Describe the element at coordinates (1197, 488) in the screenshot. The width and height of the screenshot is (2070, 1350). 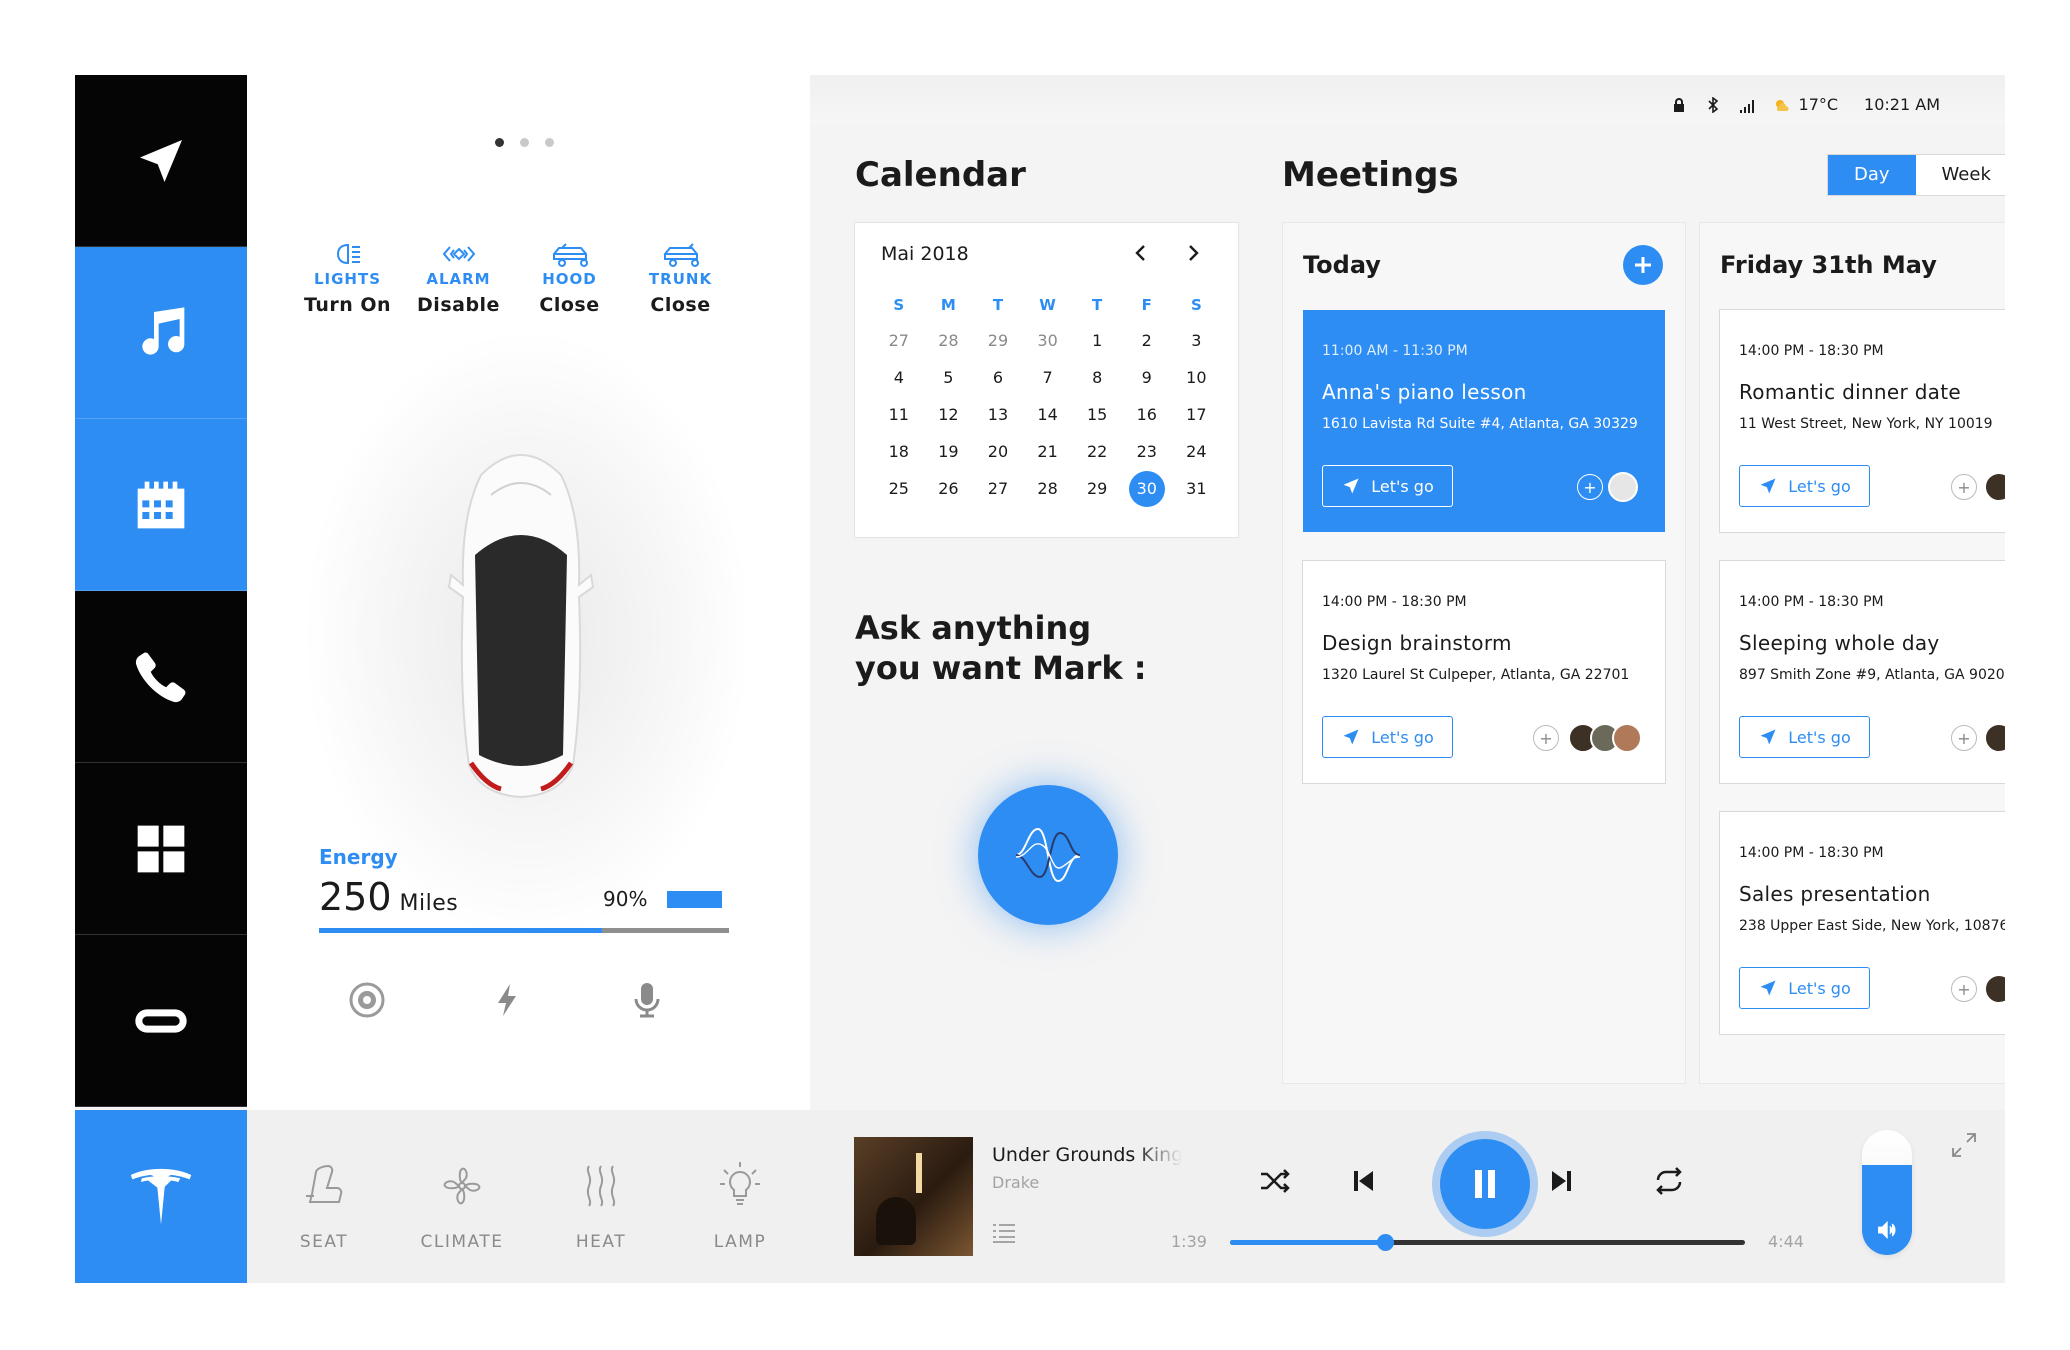
I see `calendar-day: 31` at that location.